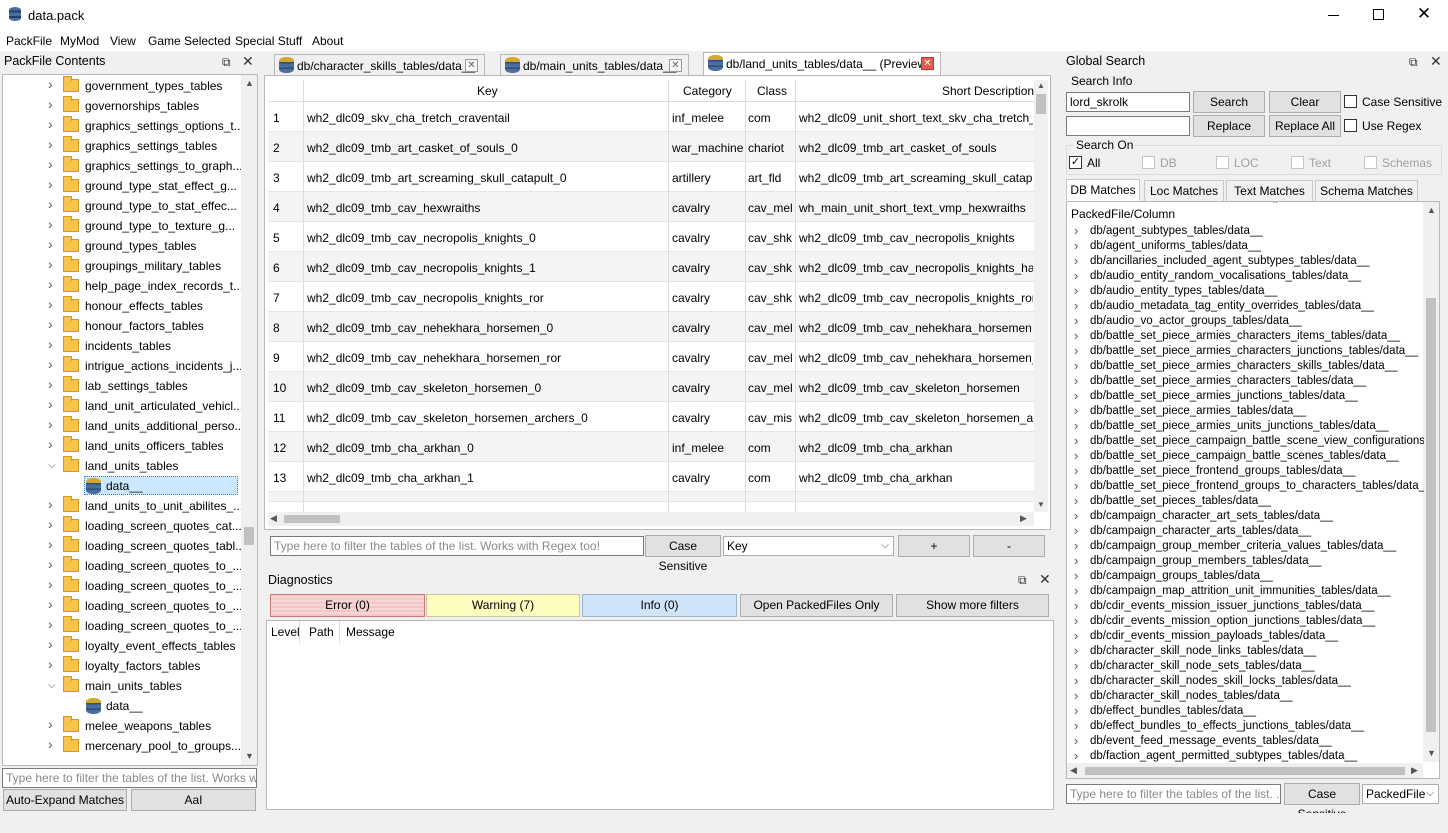 Image resolution: width=1448 pixels, height=833 pixels. What do you see at coordinates (1322, 802) in the screenshot?
I see `results-case-sensitive-button: Case Sensitive` at bounding box center [1322, 802].